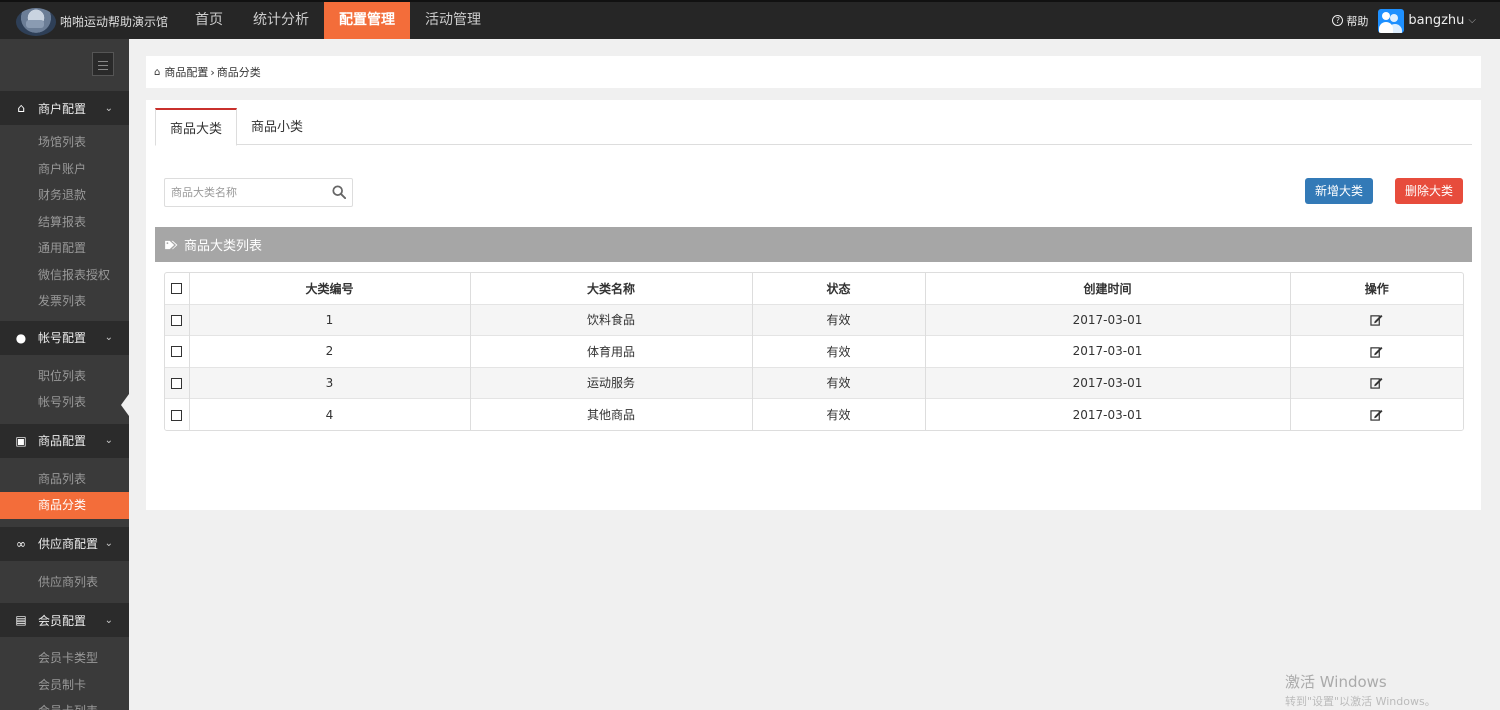 The width and height of the screenshot is (1500, 710). Describe the element at coordinates (64, 248) in the screenshot. I see `sidebar-item-general-config: 通用配置` at that location.